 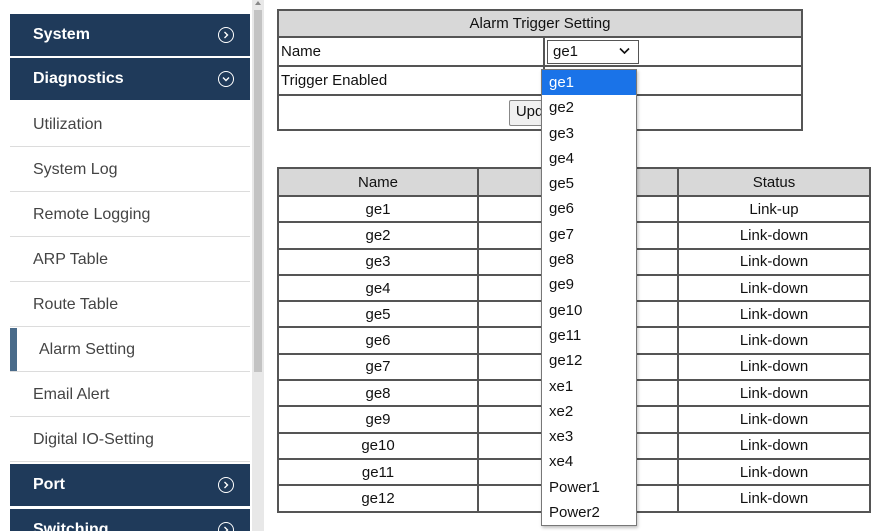 I want to click on dropdown-option: ge7, so click(x=589, y=234).